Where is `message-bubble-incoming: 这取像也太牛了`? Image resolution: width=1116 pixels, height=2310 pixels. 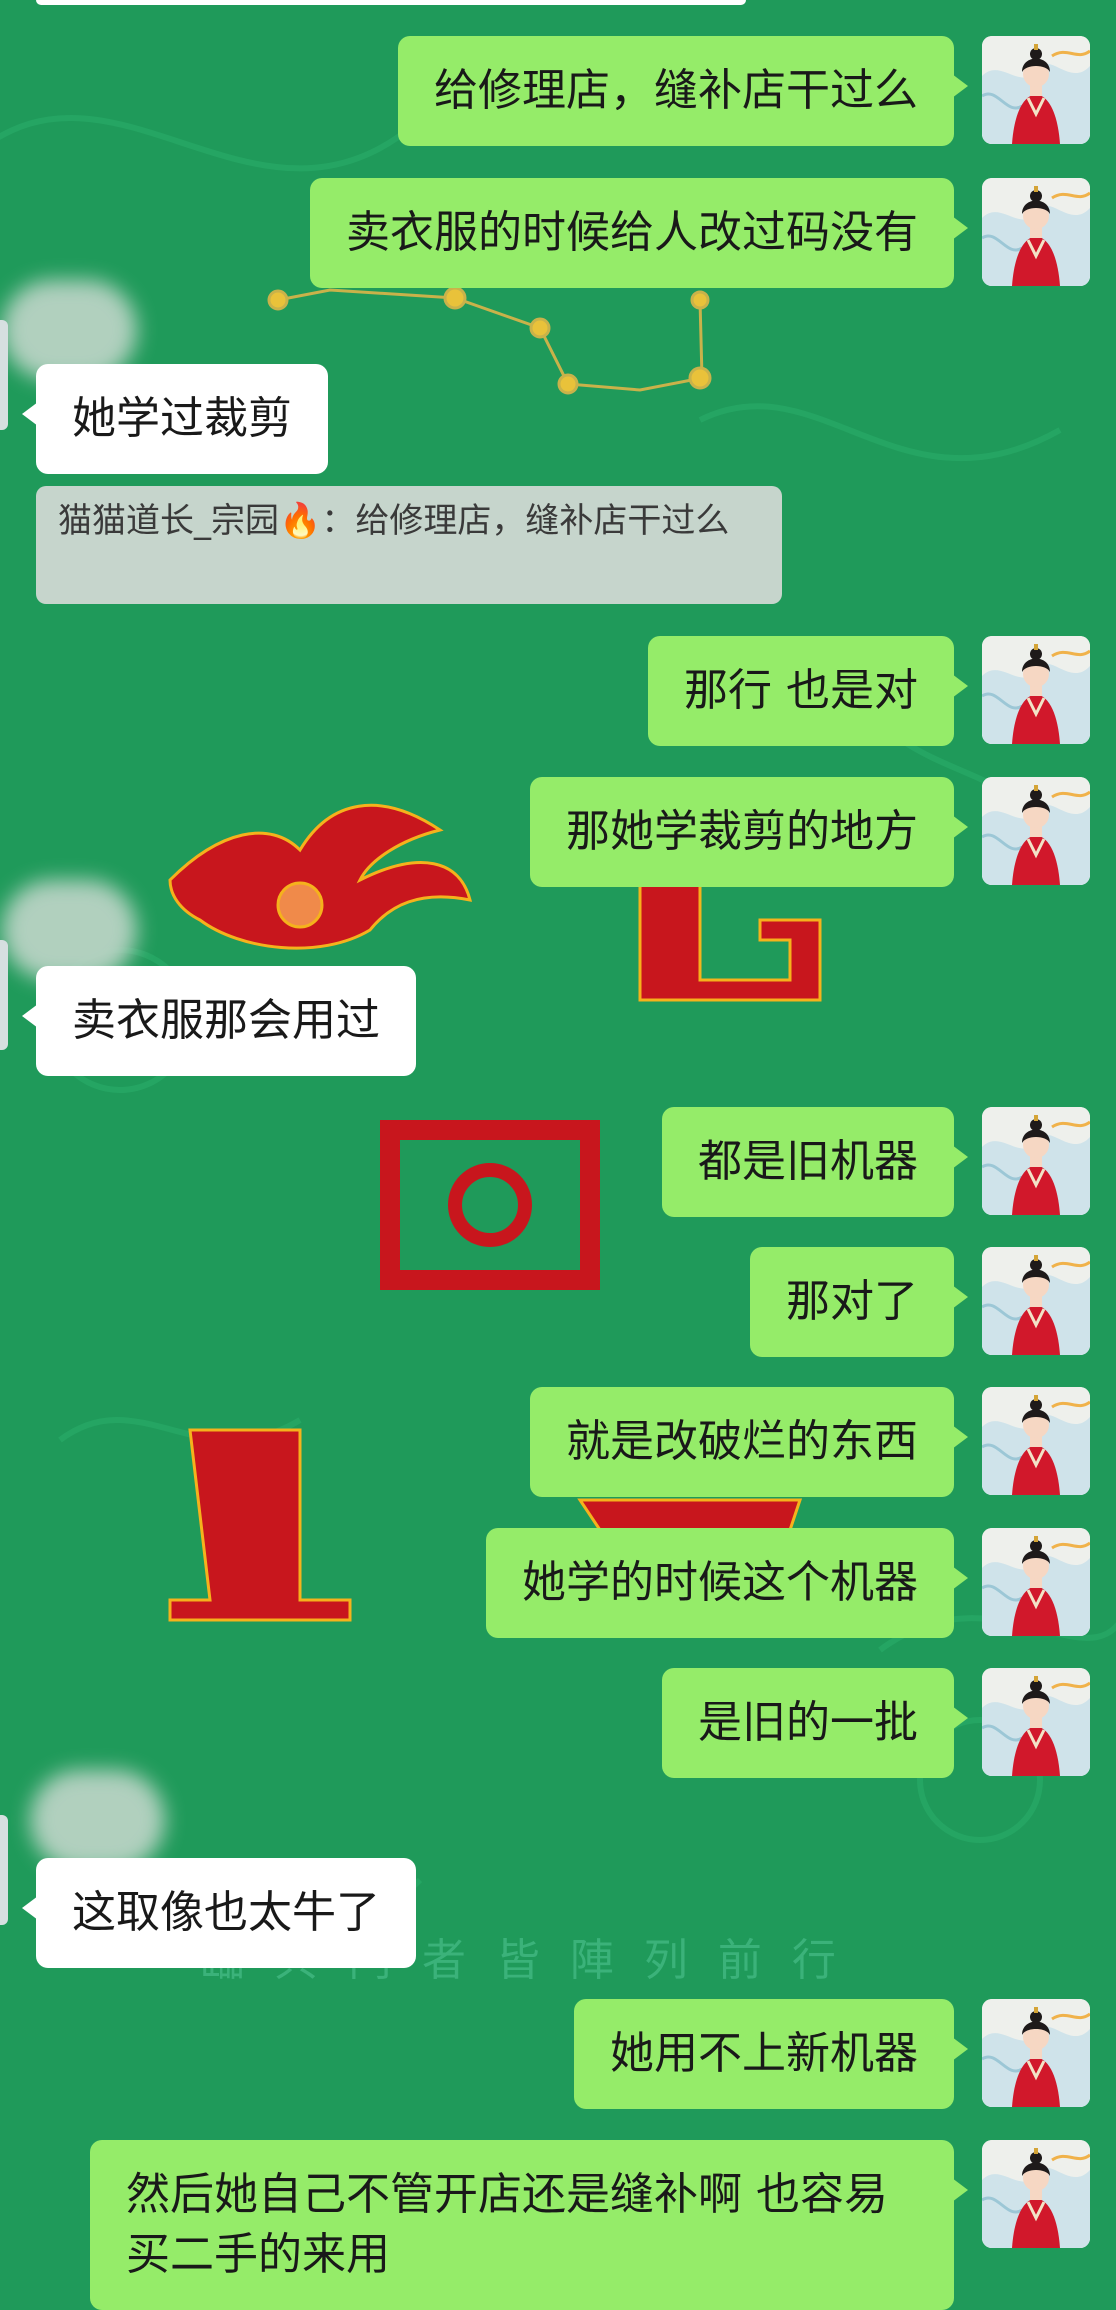
message-bubble-incoming: 这取像也太牛了 is located at coordinates (219, 1913).